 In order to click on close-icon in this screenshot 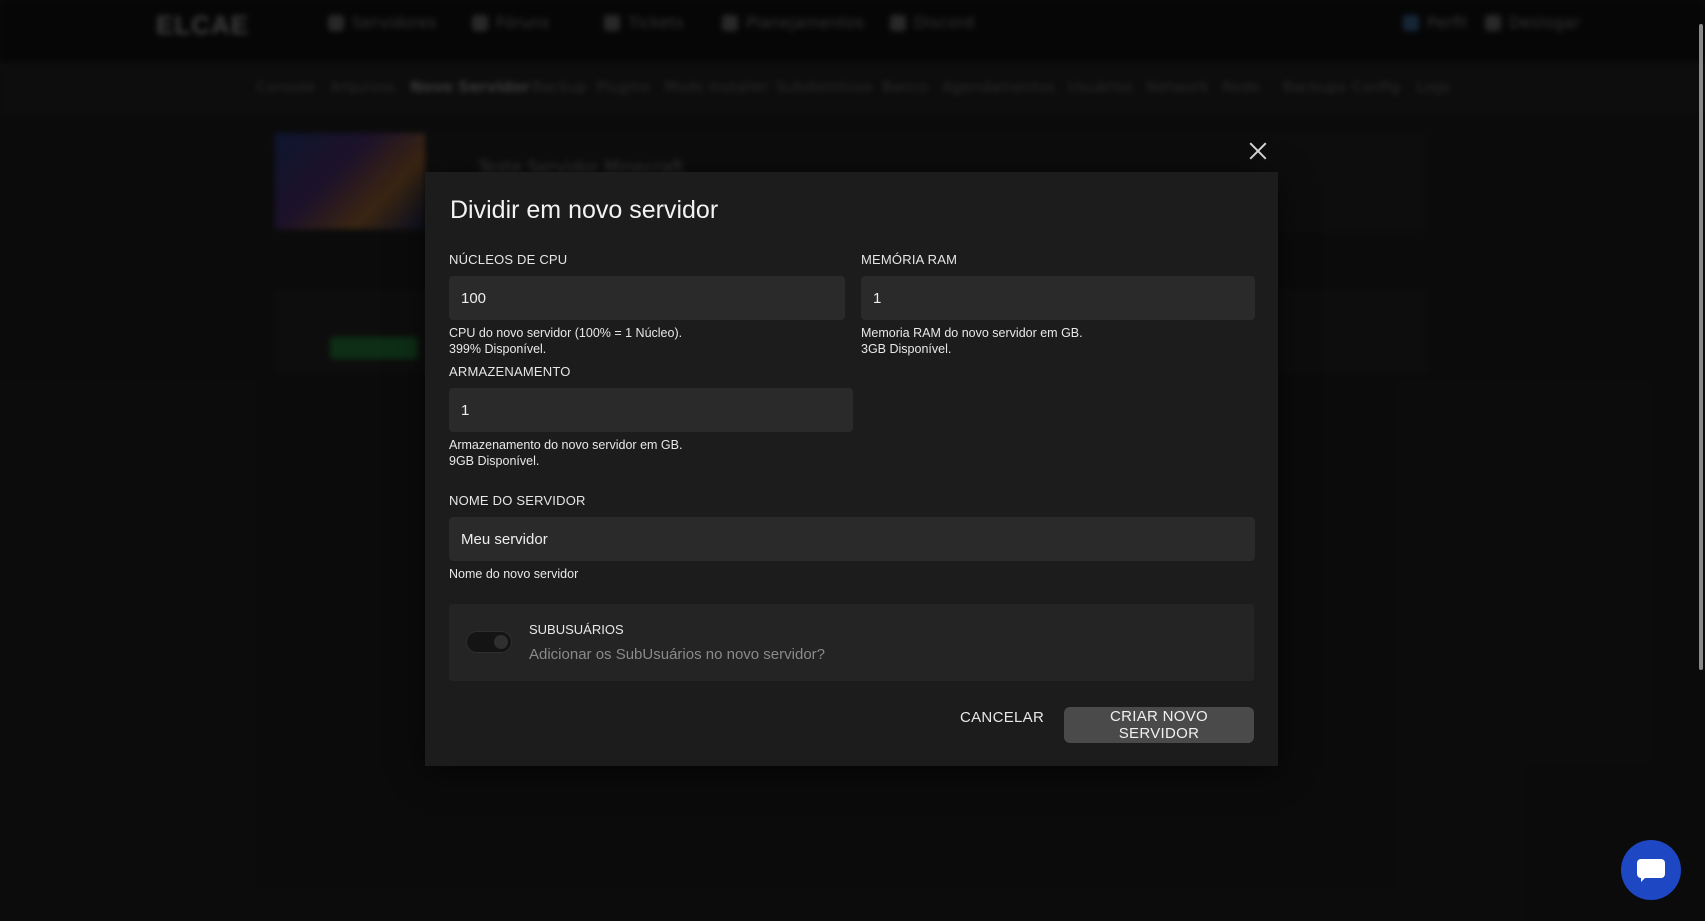, I will do `click(1258, 151)`.